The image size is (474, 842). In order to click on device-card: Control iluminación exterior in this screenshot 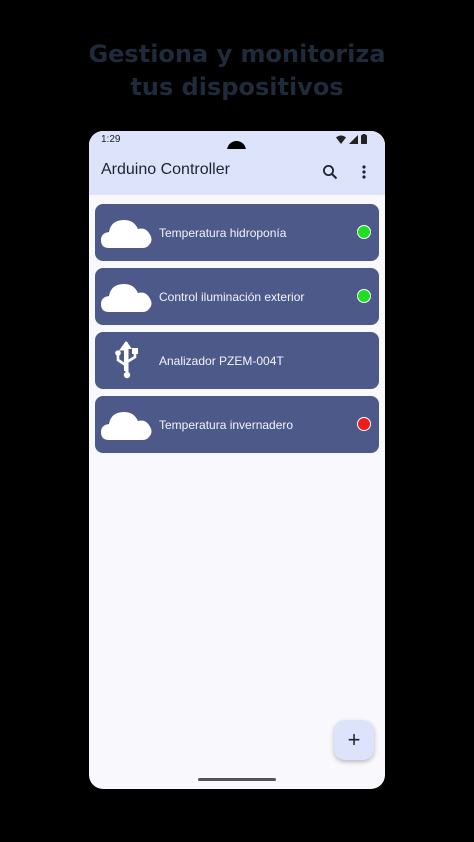, I will do `click(237, 296)`.